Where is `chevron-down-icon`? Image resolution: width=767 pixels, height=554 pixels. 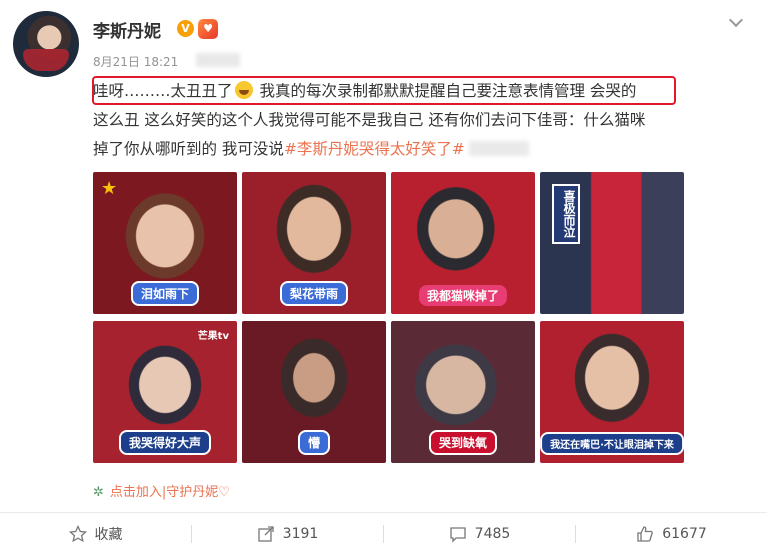 chevron-down-icon is located at coordinates (736, 22).